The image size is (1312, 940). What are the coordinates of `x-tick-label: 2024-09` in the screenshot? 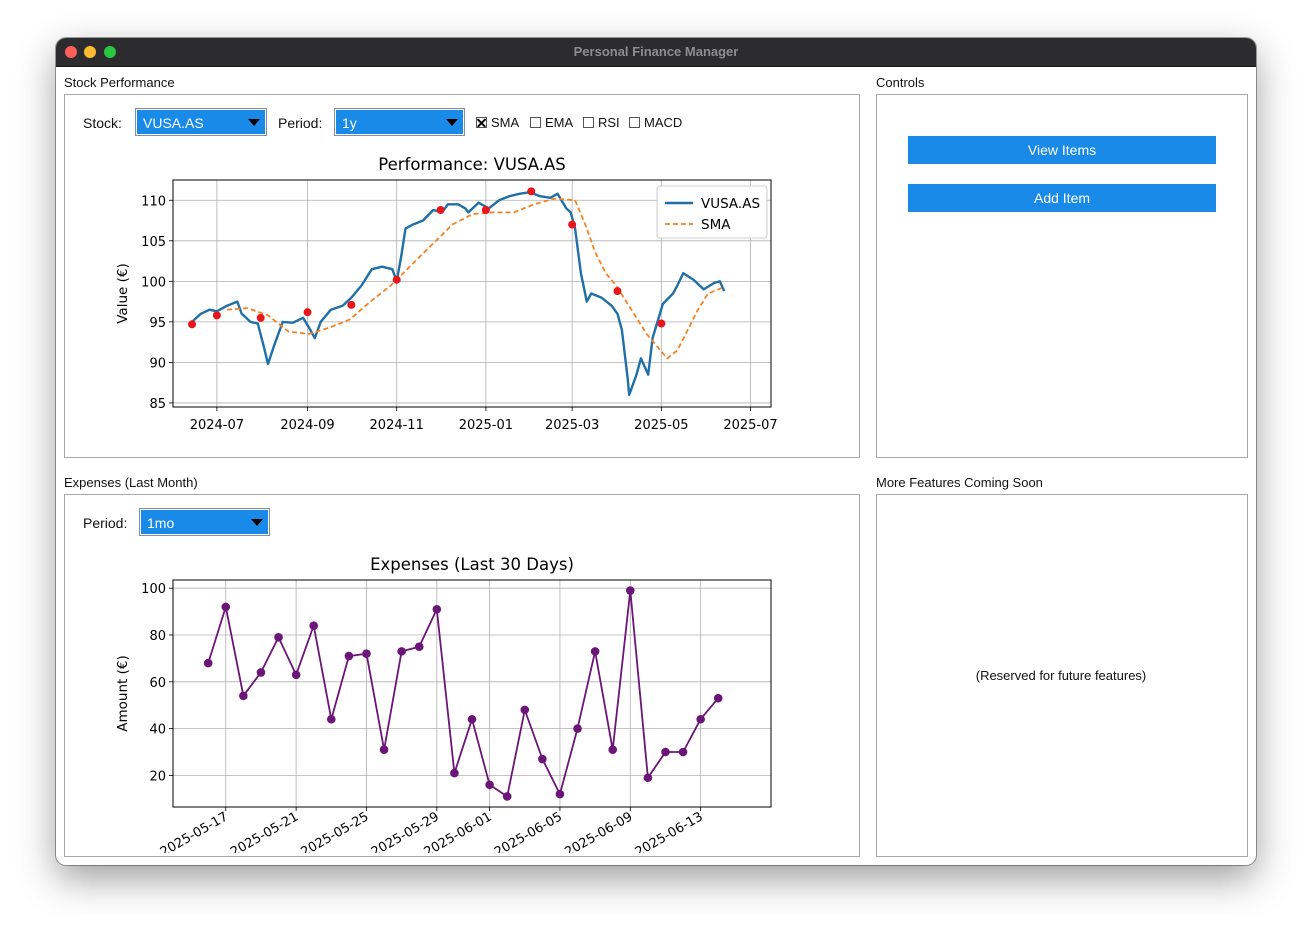 It's located at (307, 425).